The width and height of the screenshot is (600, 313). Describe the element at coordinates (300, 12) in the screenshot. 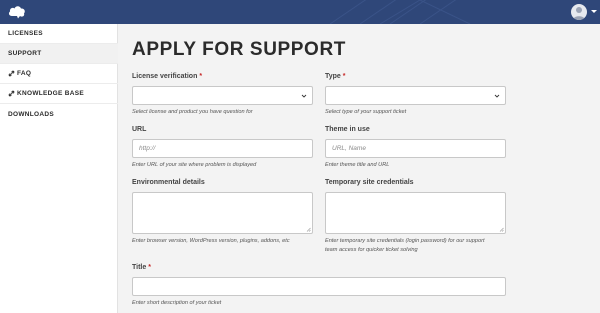

I see `top-bar` at that location.